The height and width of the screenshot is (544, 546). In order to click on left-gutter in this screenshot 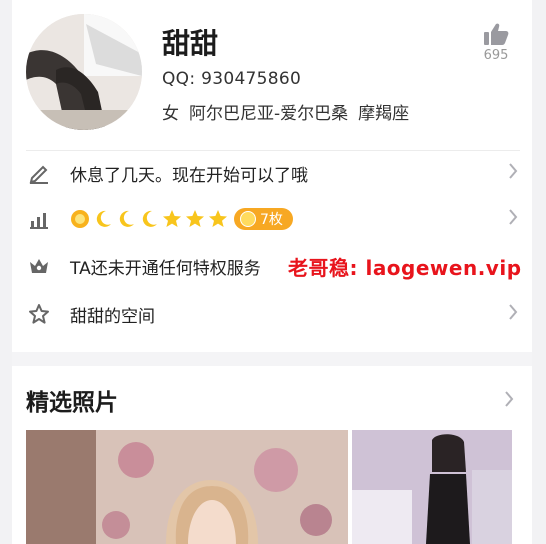, I will do `click(6, 272)`.